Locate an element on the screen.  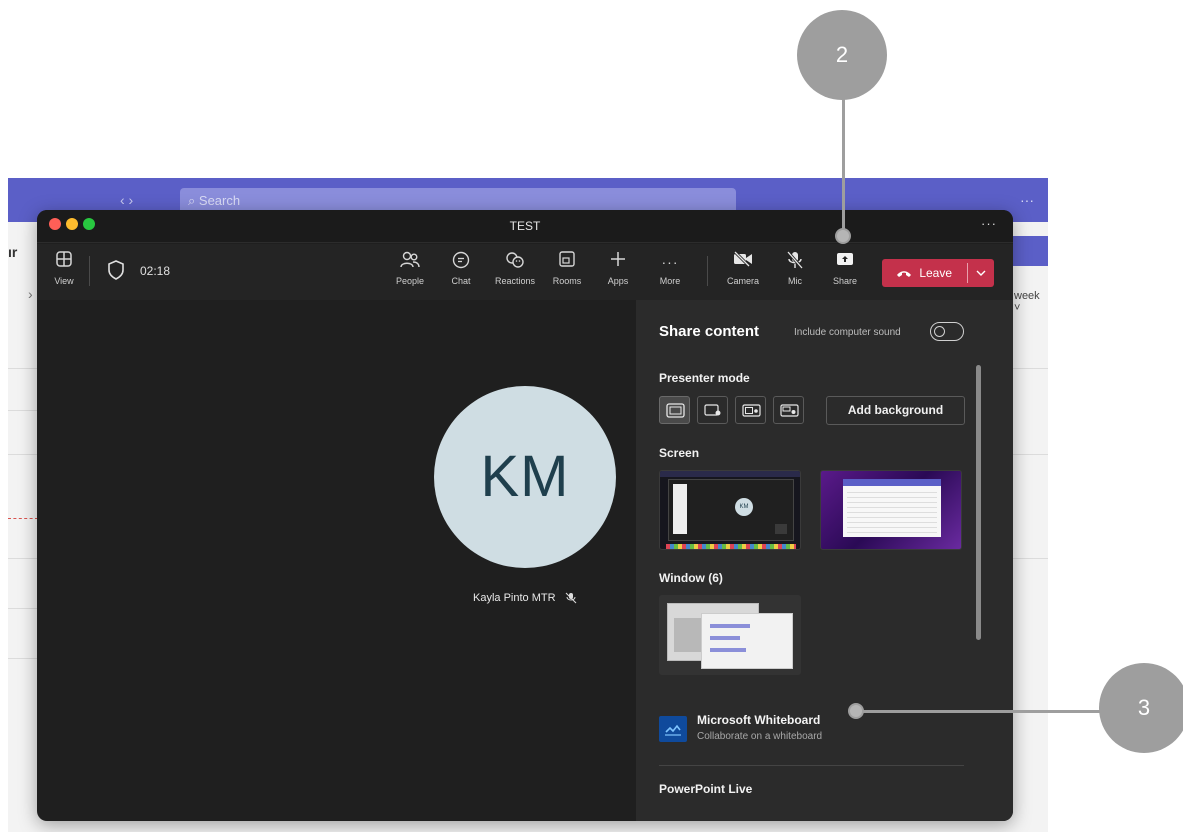
chat-icon is located at coordinates (461, 262).